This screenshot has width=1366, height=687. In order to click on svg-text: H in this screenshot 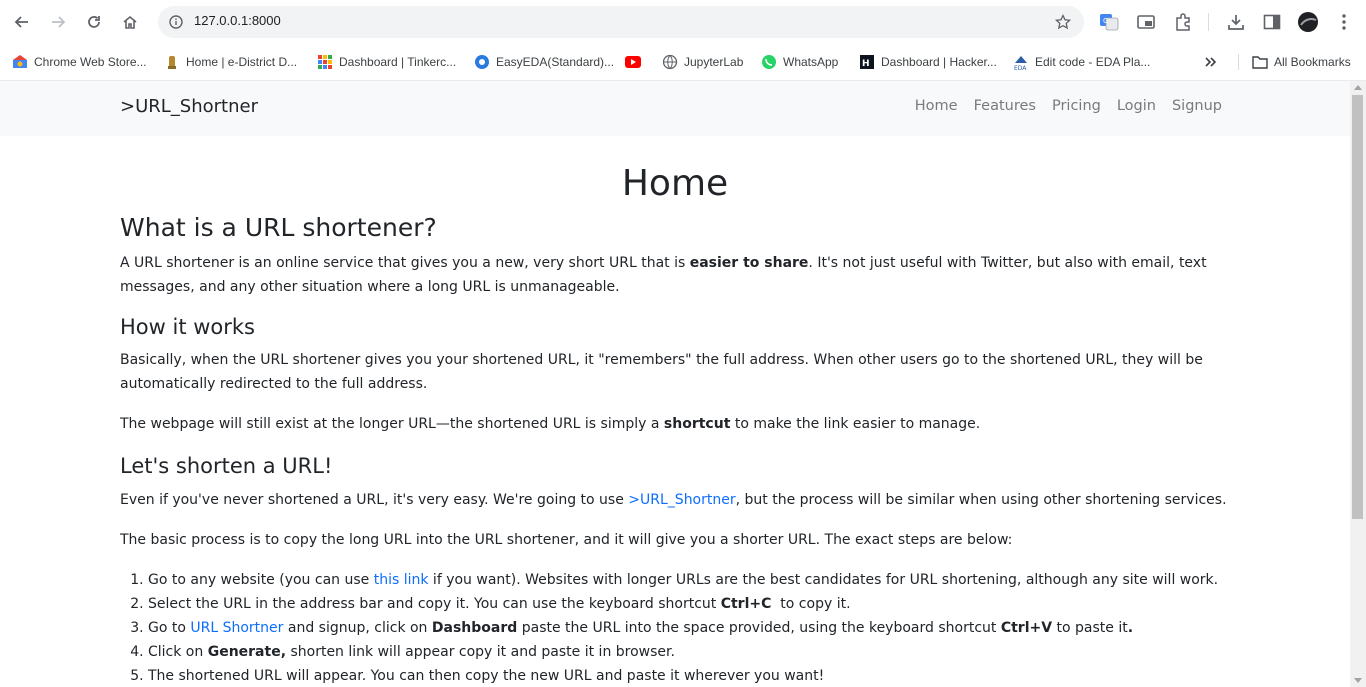, I will do `click(866, 64)`.